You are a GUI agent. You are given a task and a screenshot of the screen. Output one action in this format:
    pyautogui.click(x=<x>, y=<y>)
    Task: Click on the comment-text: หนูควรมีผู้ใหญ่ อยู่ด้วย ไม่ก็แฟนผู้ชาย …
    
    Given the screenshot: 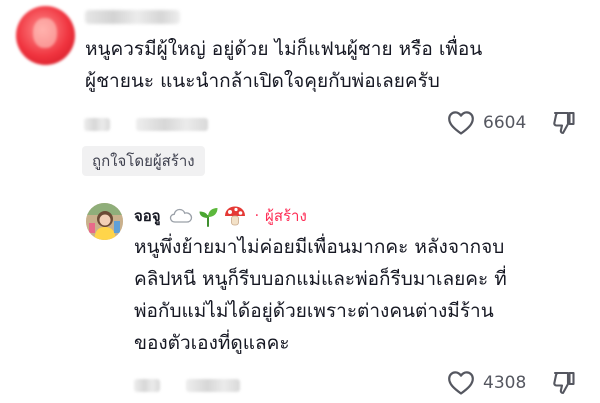 What is the action you would take?
    pyautogui.click(x=284, y=65)
    